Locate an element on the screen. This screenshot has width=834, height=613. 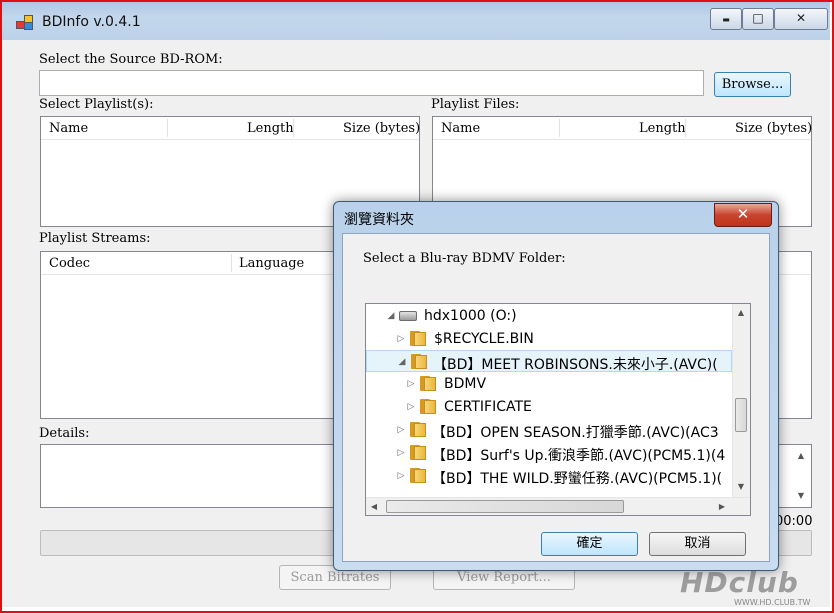
drive-icon is located at coordinates (408, 316).